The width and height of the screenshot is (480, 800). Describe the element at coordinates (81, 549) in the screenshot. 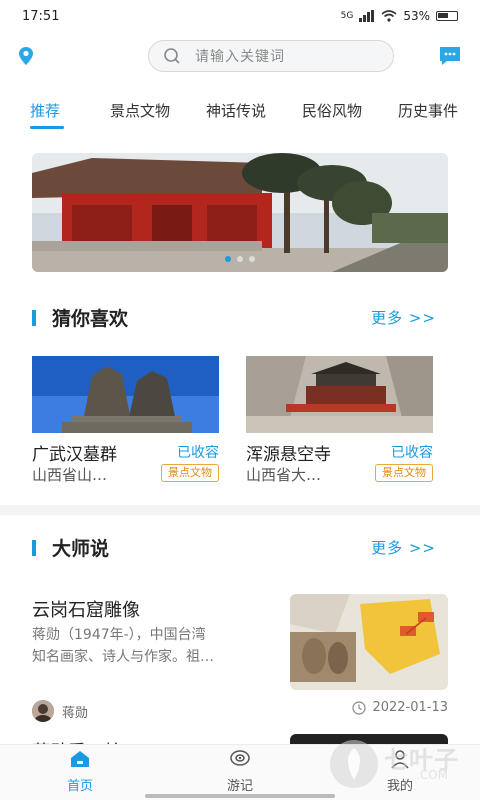

I see `section-title: 大师说` at that location.